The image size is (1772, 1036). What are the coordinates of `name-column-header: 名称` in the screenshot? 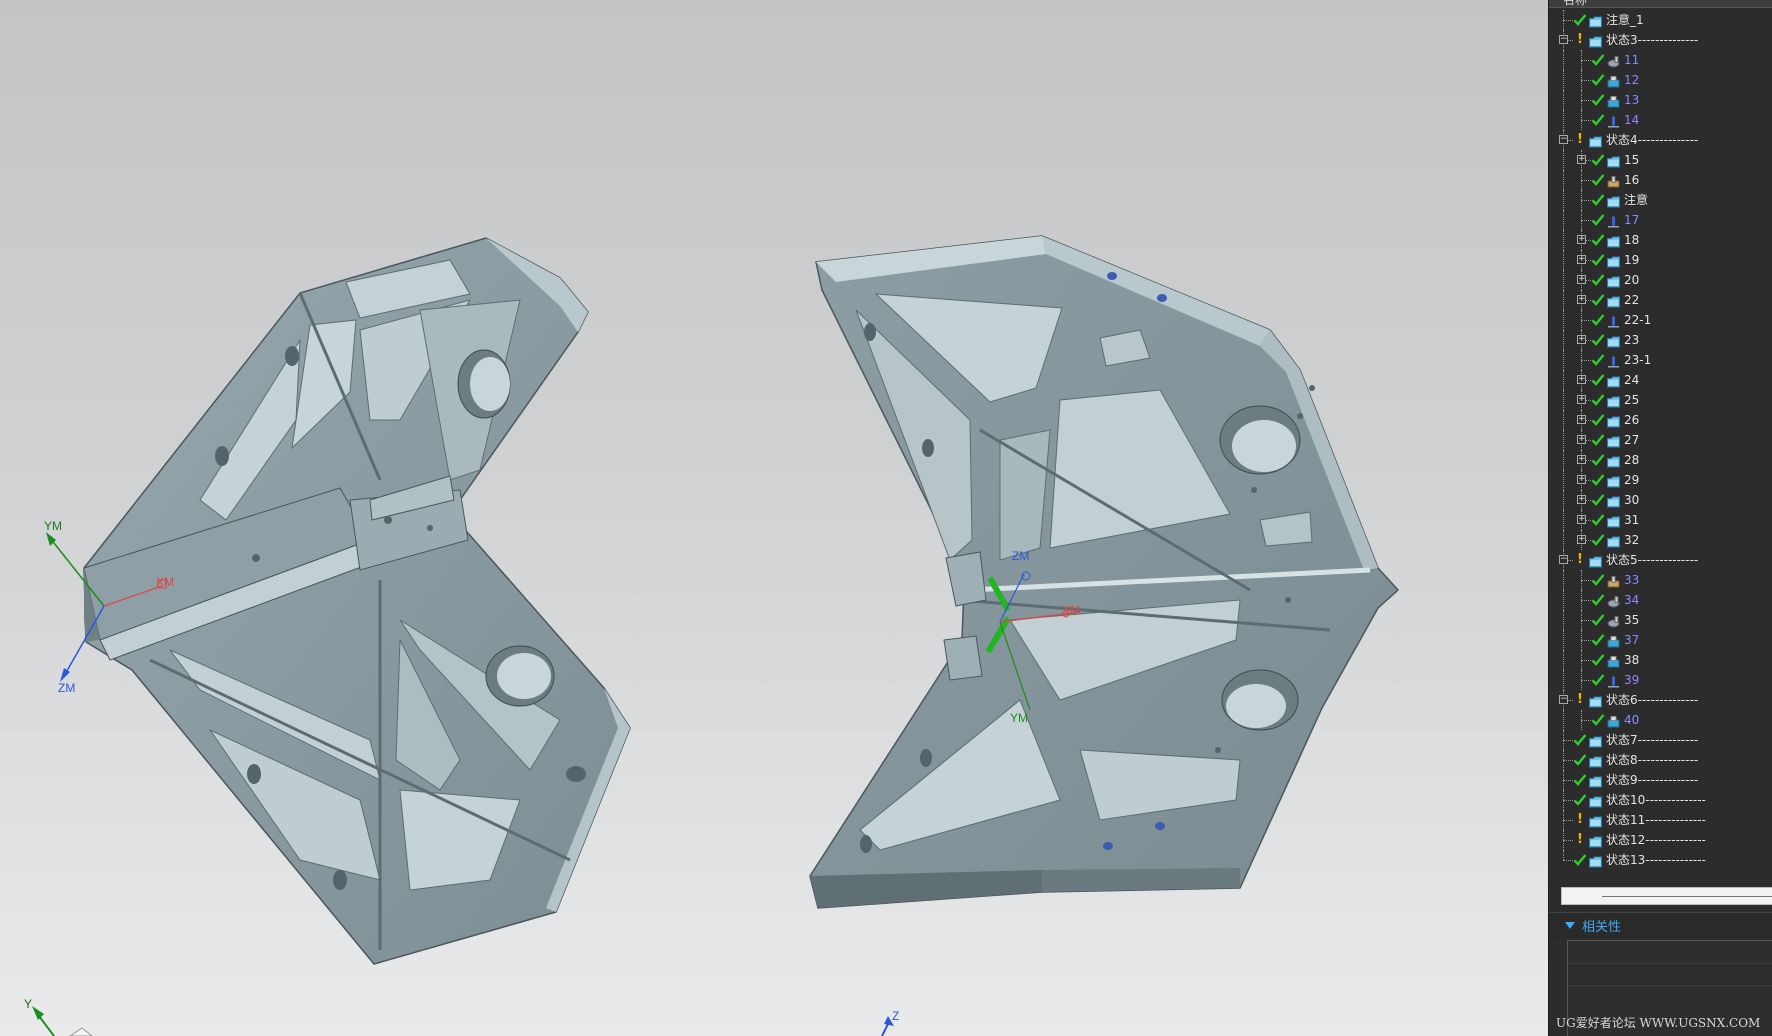 It's located at (1660, 4).